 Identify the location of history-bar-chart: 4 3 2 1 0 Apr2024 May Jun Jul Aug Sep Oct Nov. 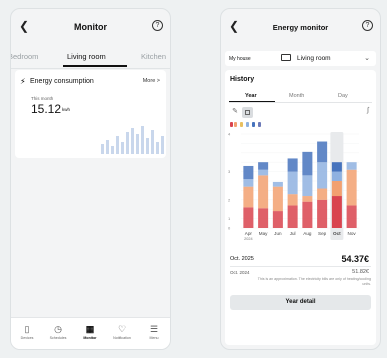
(293, 186).